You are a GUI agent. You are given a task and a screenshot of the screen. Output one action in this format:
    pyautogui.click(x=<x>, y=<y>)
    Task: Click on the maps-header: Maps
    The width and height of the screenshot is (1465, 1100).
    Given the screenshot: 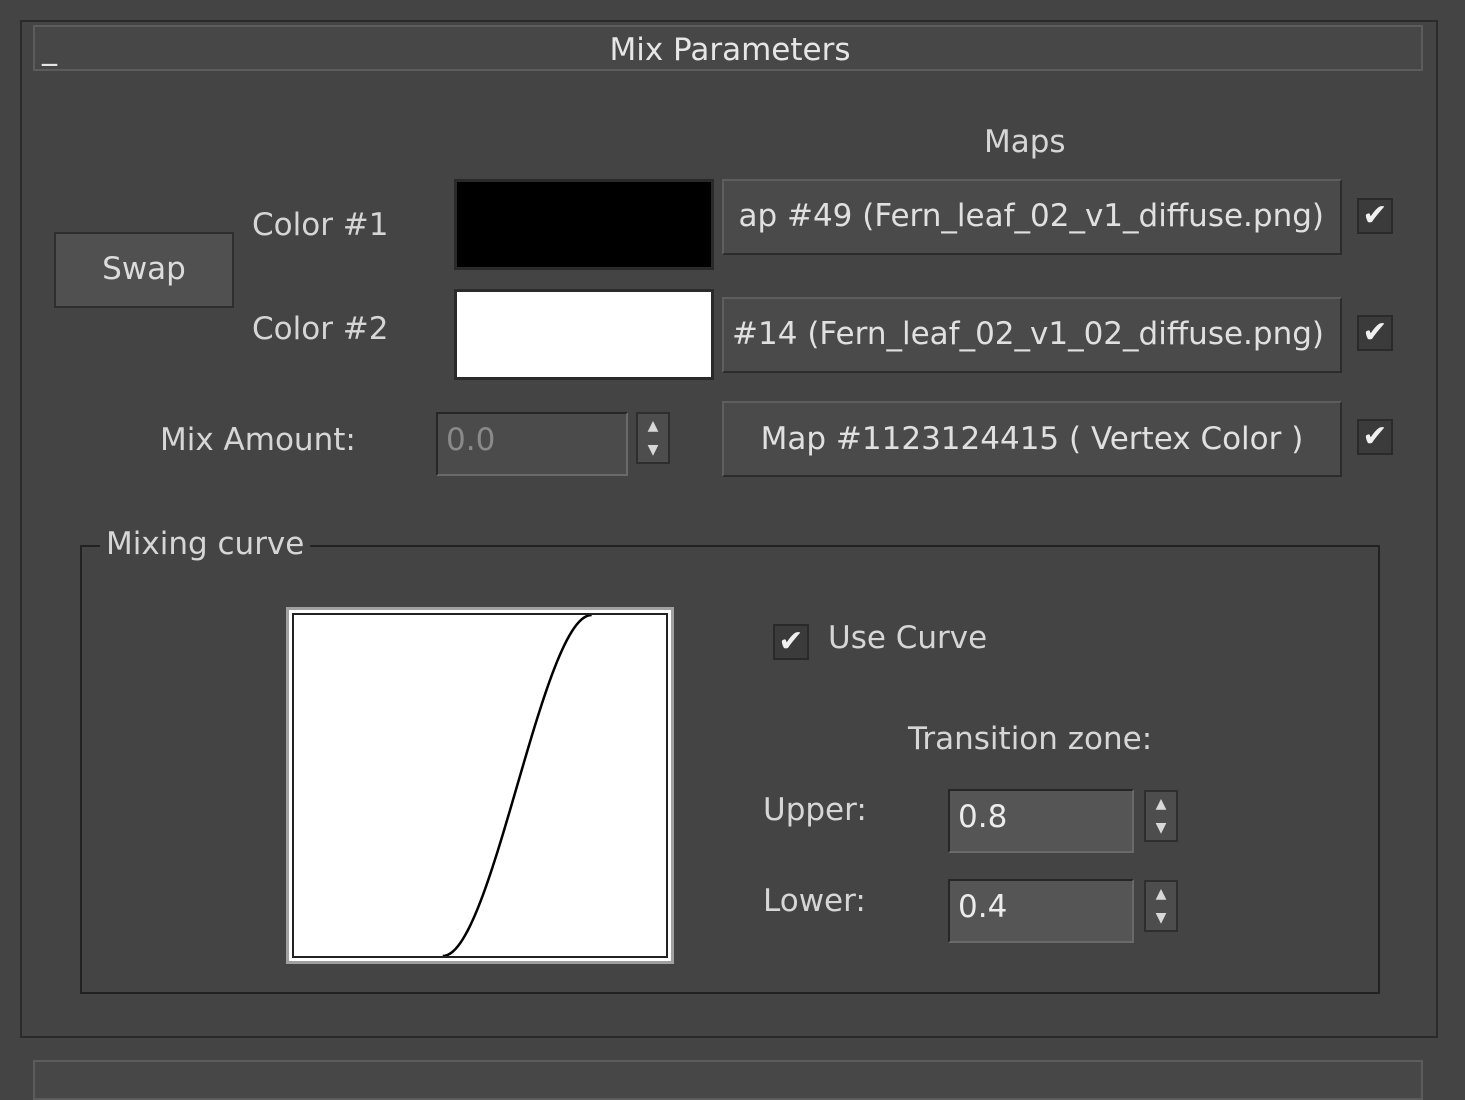 What is the action you would take?
    pyautogui.click(x=1025, y=142)
    